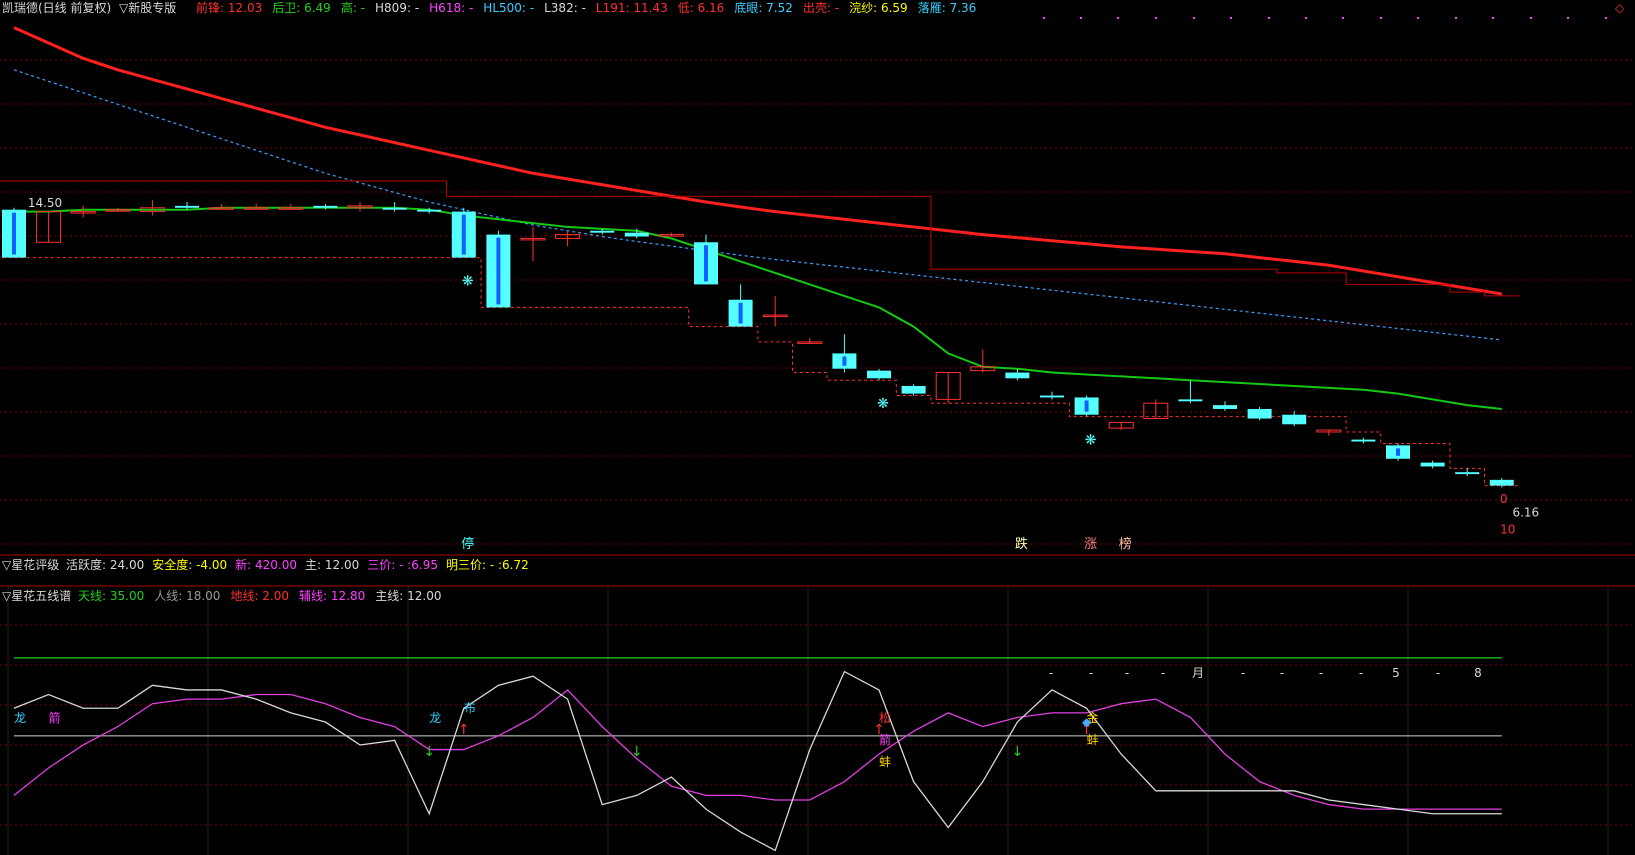  What do you see at coordinates (709, 8) in the screenshot?
I see `indicator-value: 6.16` at bounding box center [709, 8].